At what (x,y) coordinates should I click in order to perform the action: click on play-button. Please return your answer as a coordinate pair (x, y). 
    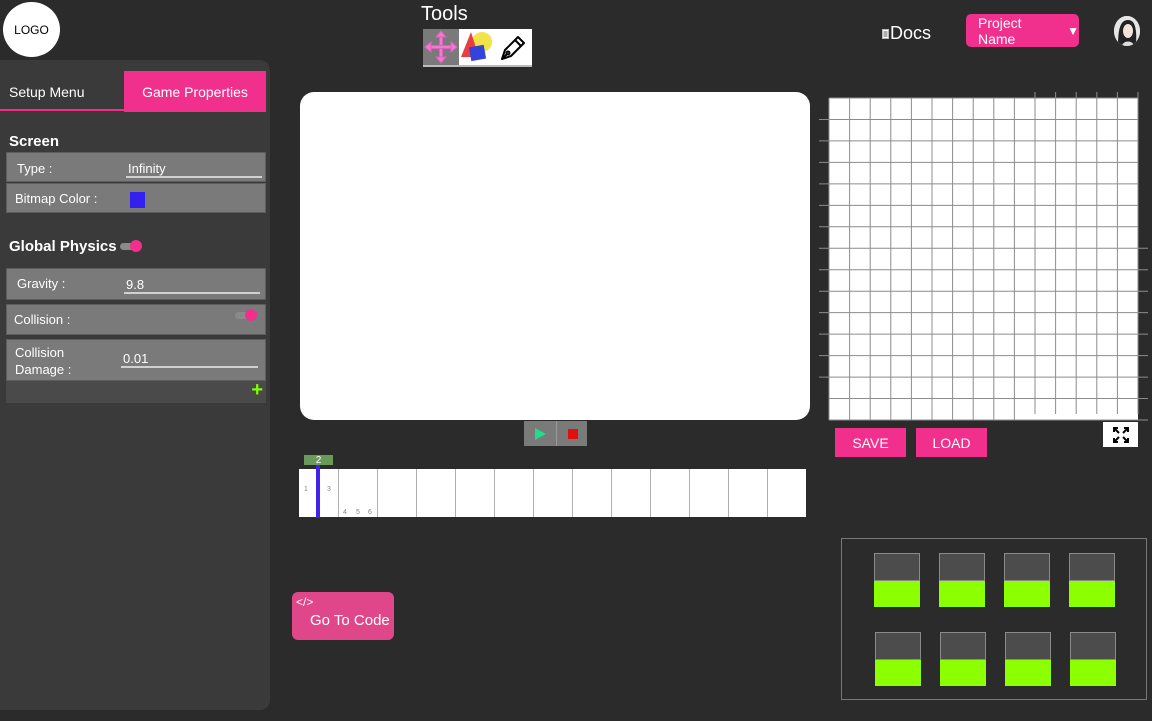
    Looking at the image, I should click on (539, 433).